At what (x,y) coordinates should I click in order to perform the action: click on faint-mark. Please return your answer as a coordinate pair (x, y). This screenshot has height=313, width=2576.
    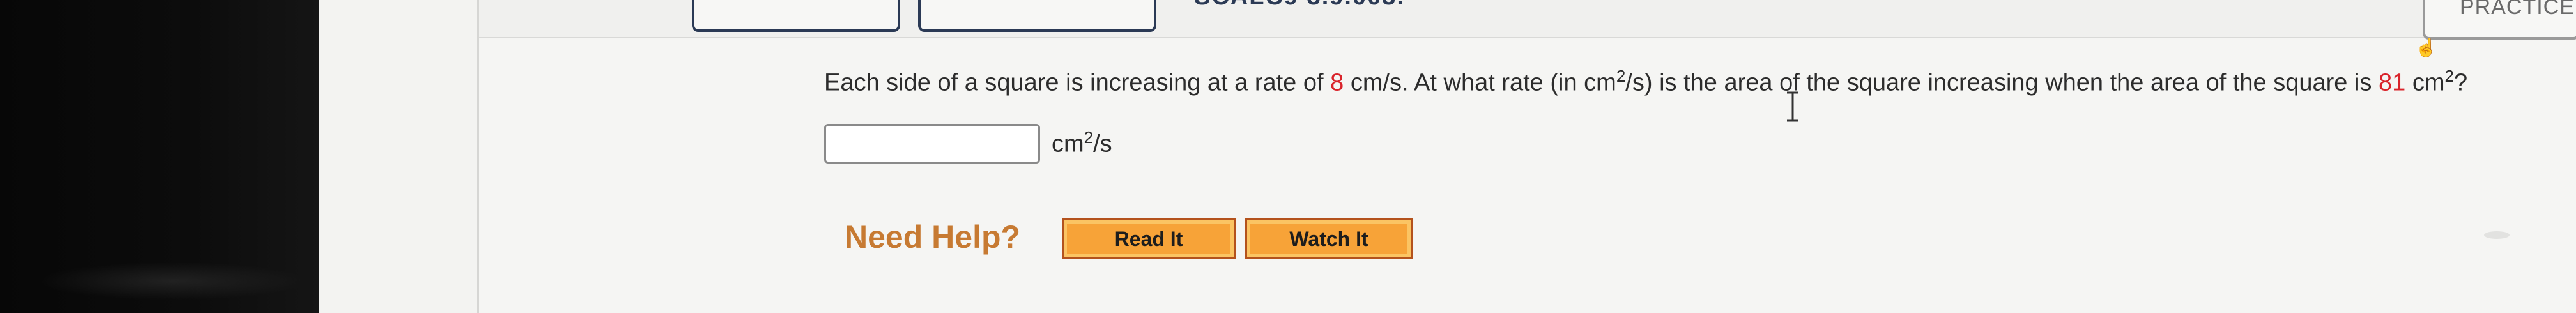
    Looking at the image, I should click on (2497, 235).